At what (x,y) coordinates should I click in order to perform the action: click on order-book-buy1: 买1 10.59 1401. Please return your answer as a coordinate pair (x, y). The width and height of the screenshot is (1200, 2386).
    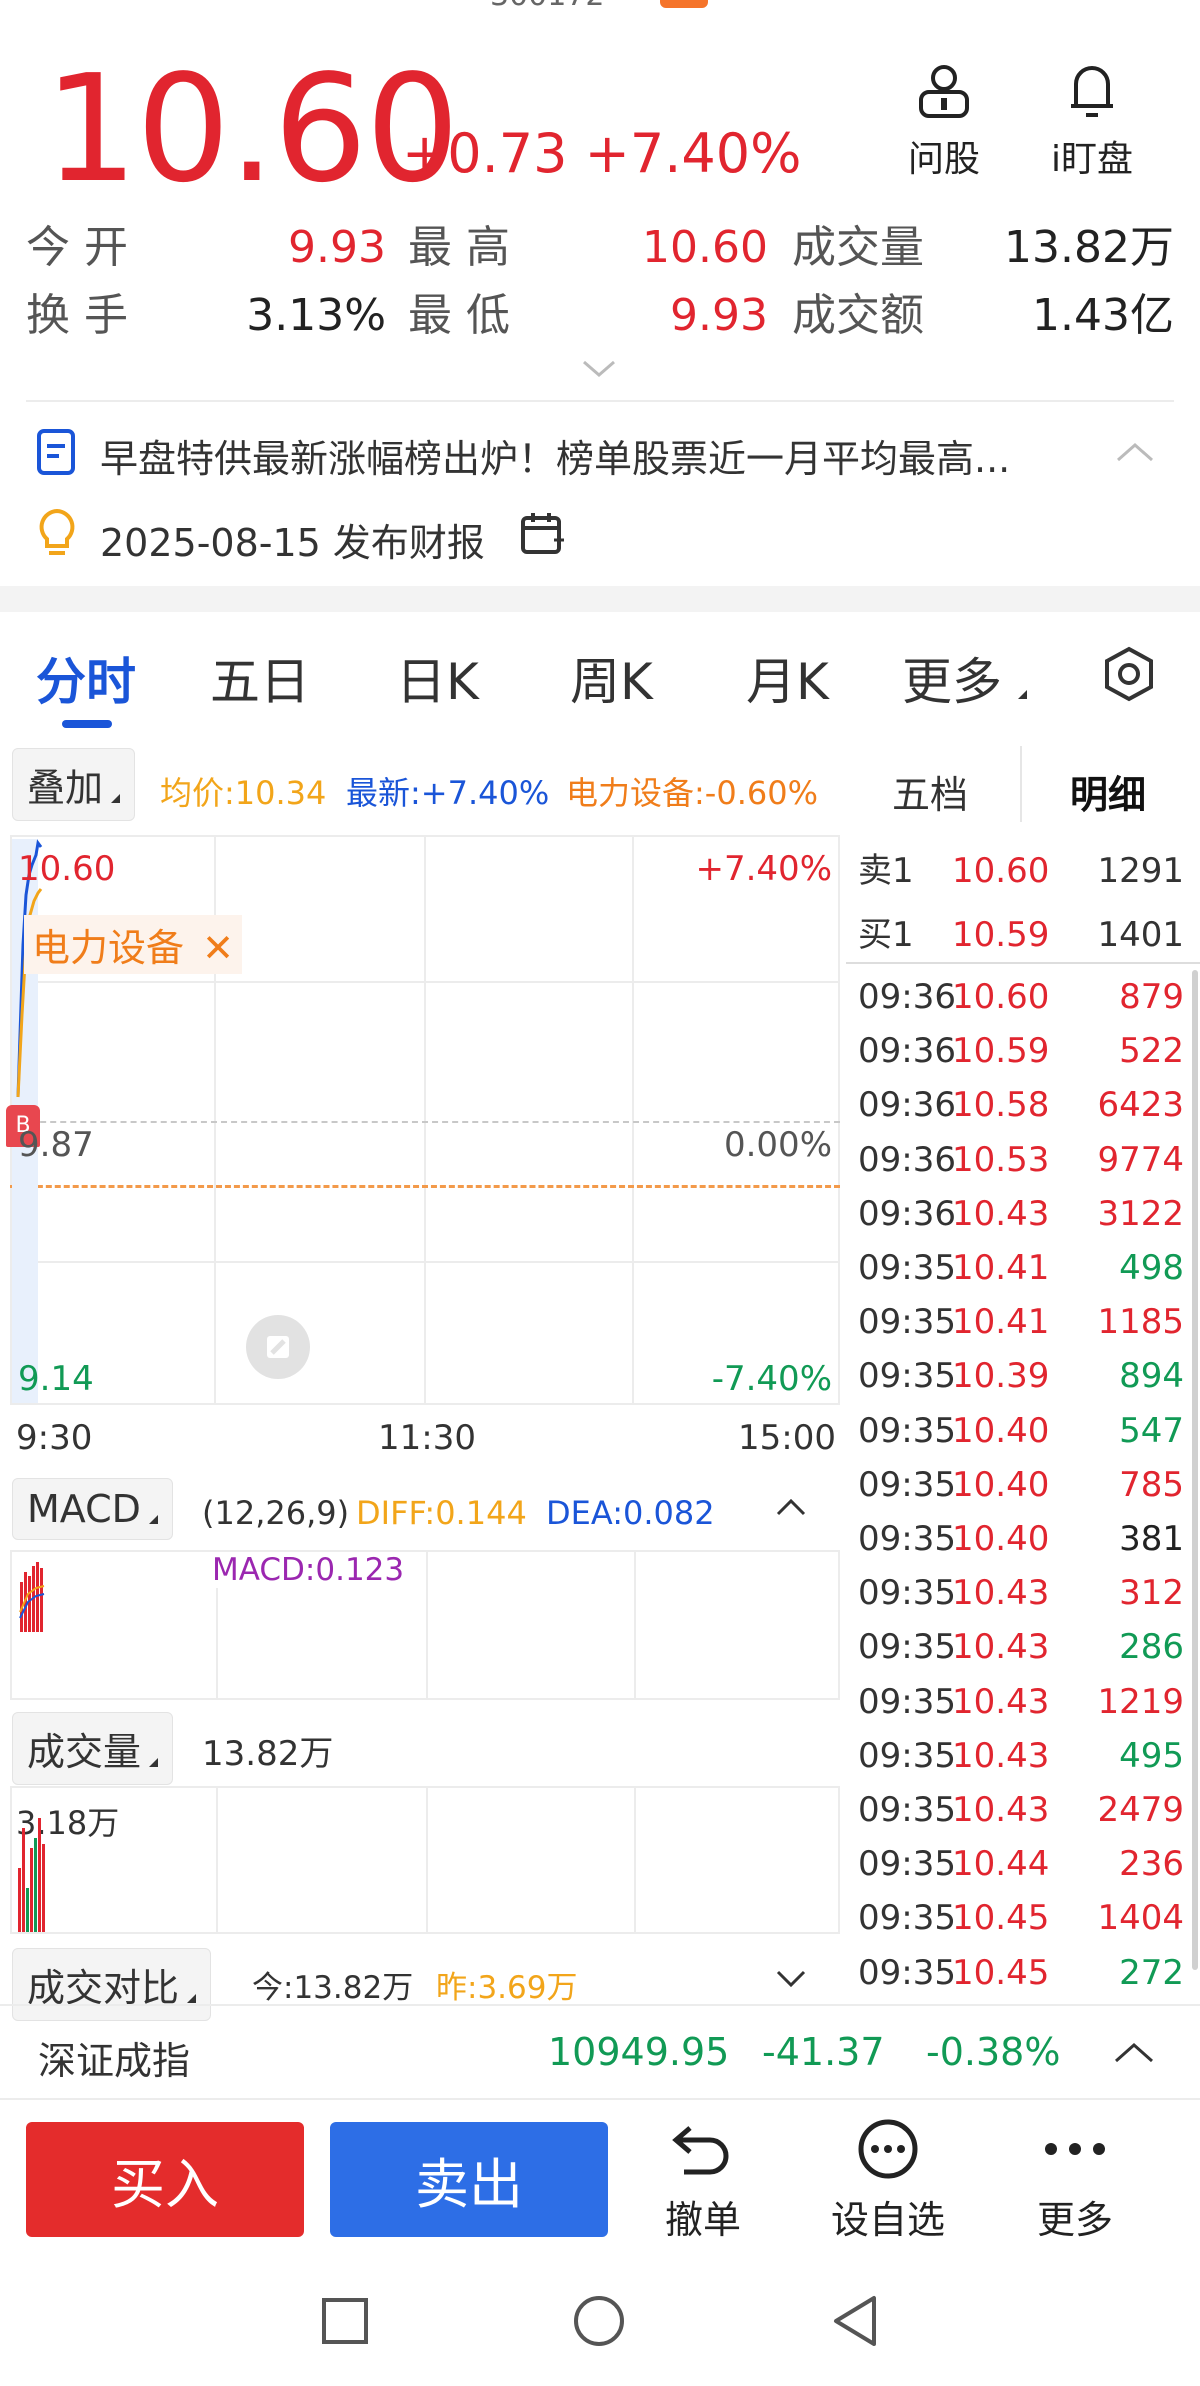
    Looking at the image, I should click on (1023, 935).